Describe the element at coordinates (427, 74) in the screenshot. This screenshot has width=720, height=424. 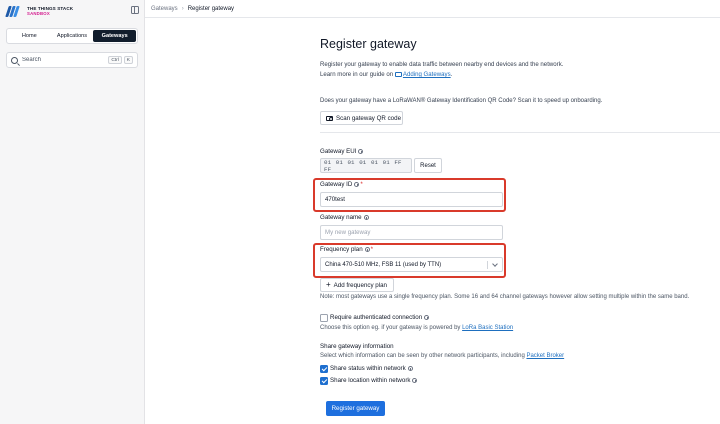
I see `adding-gateways-link: Adding Gateways` at that location.